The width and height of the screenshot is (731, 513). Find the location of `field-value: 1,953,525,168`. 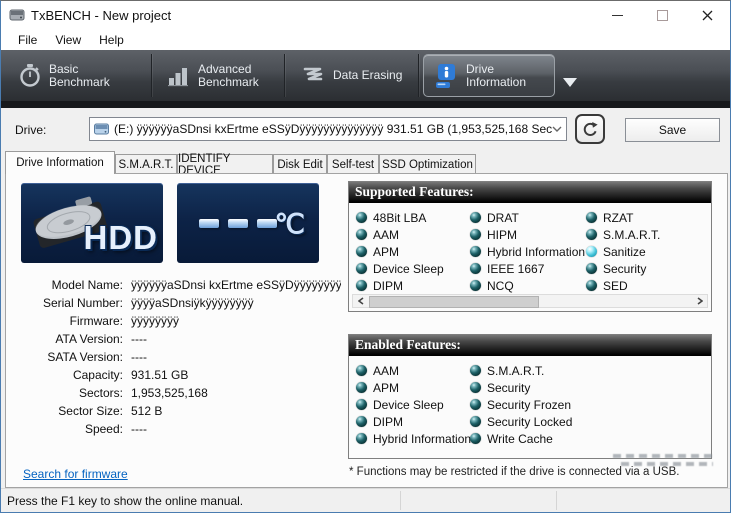

field-value: 1,953,525,168 is located at coordinates (169, 393).